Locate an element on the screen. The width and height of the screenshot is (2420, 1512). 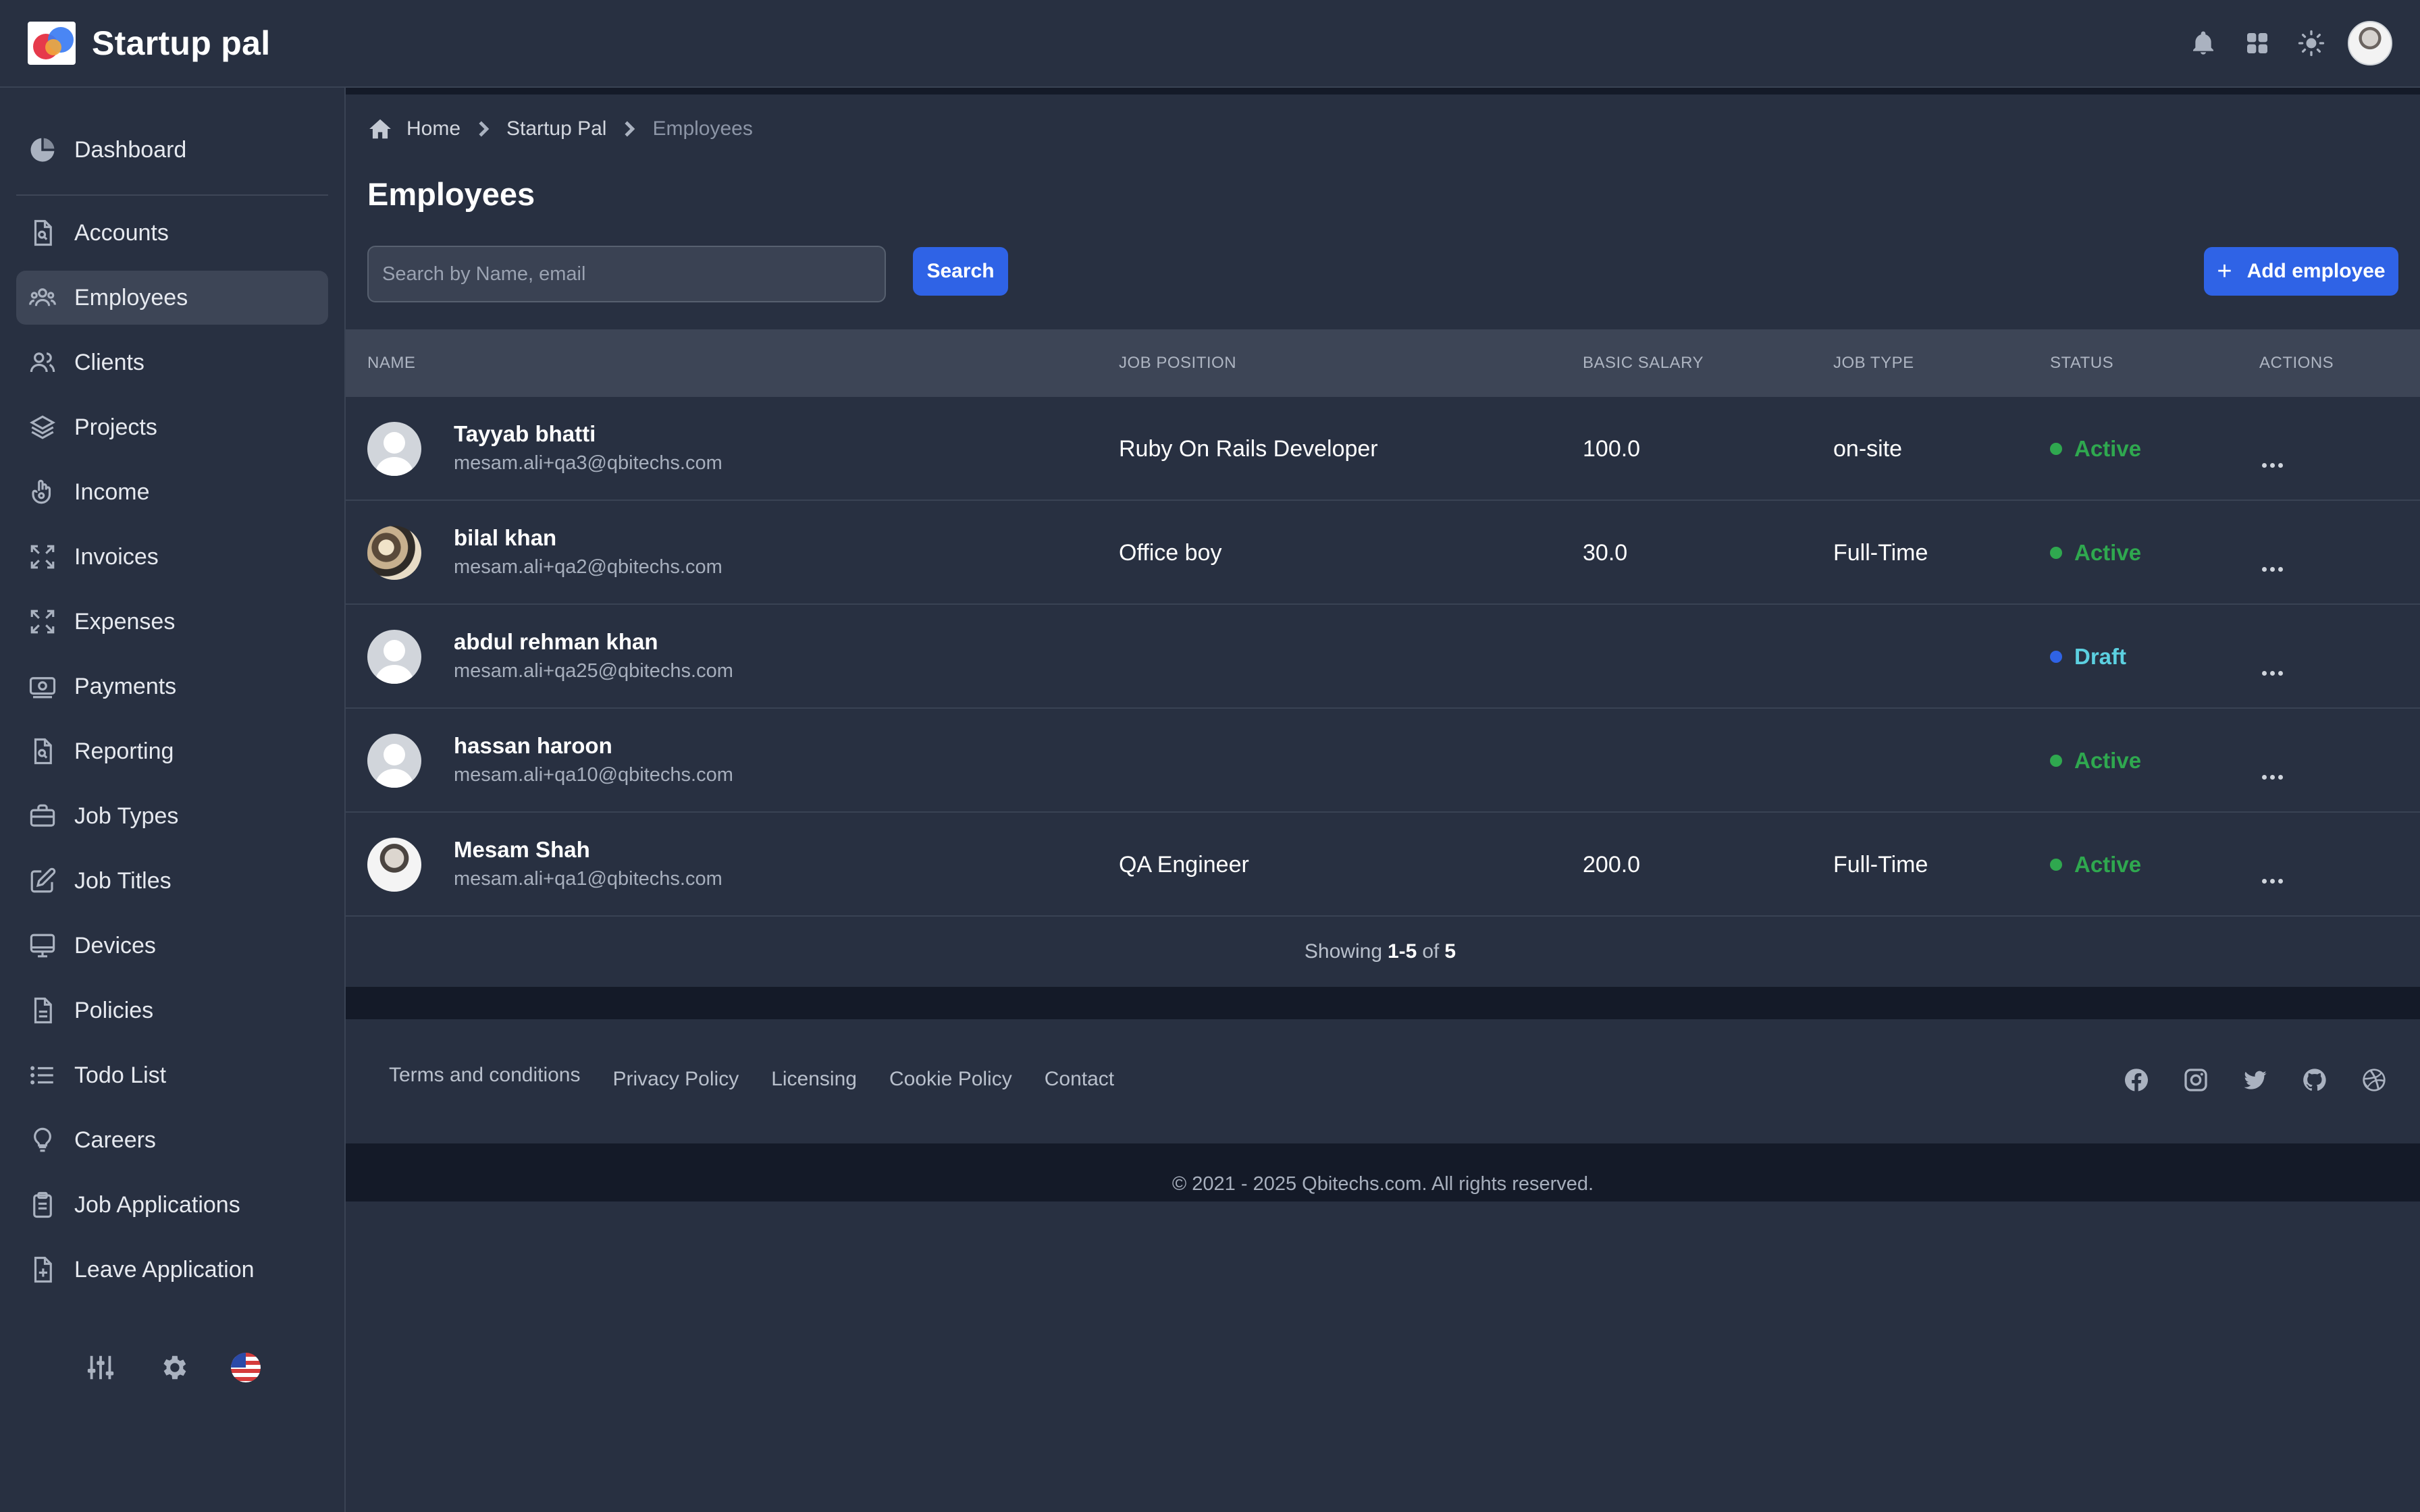
brand-logo is located at coordinates (52, 43).